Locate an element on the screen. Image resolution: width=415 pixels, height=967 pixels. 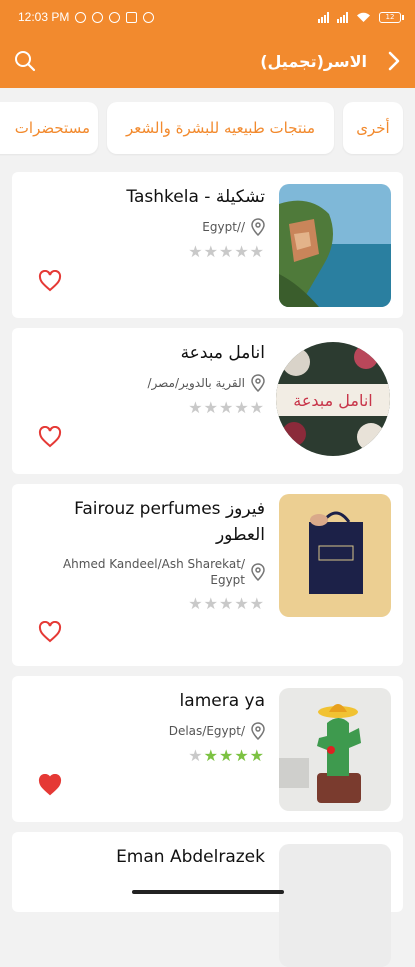
search-icon is located at coordinates (25, 61).